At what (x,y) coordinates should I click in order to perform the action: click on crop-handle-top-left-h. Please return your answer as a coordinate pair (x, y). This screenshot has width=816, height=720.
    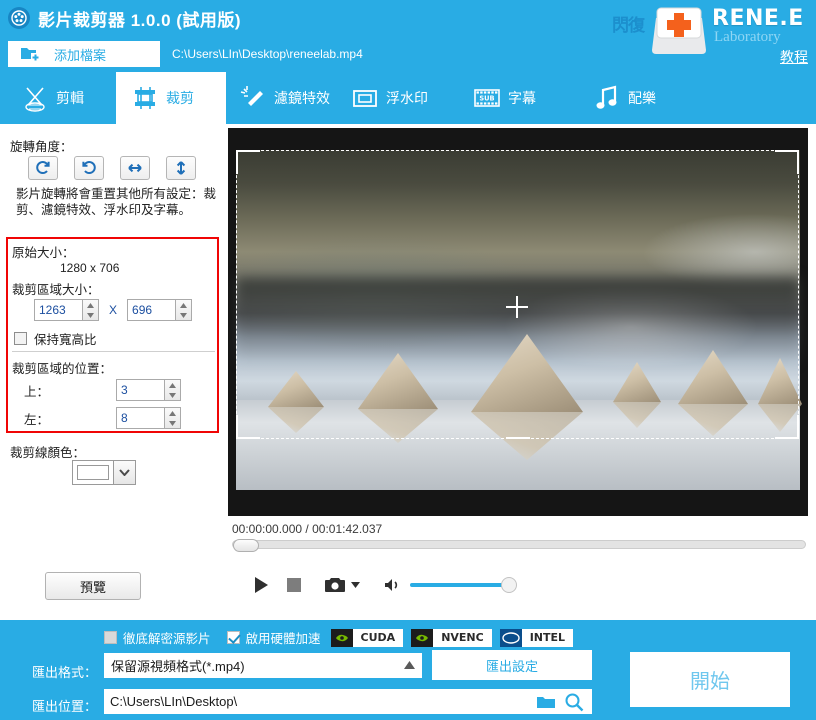
    Looking at the image, I should click on (248, 151).